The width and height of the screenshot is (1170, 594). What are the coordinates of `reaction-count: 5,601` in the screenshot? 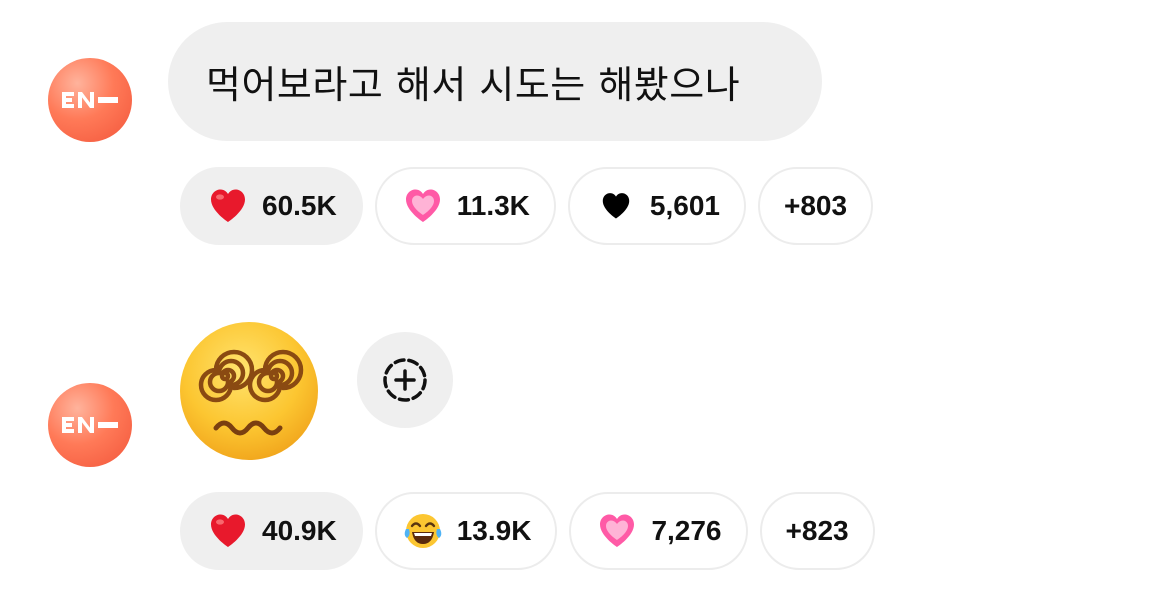 It's located at (684, 205).